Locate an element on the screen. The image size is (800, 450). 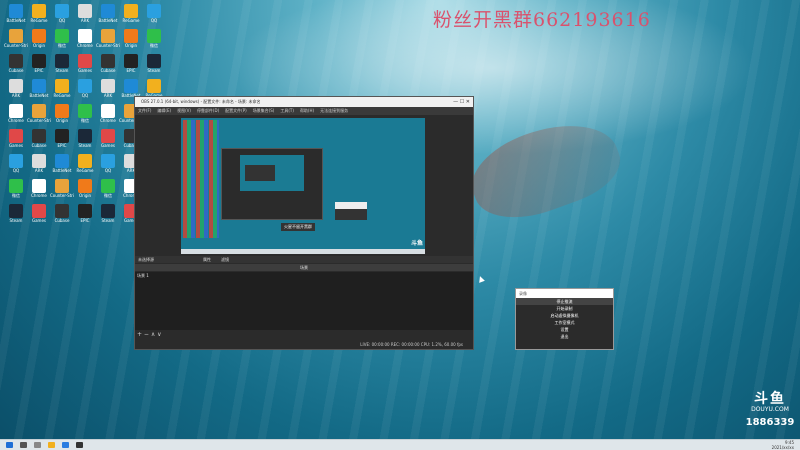
windows-taskbar: 9:45 2021/xx/xx is located at coordinates (400, 444).